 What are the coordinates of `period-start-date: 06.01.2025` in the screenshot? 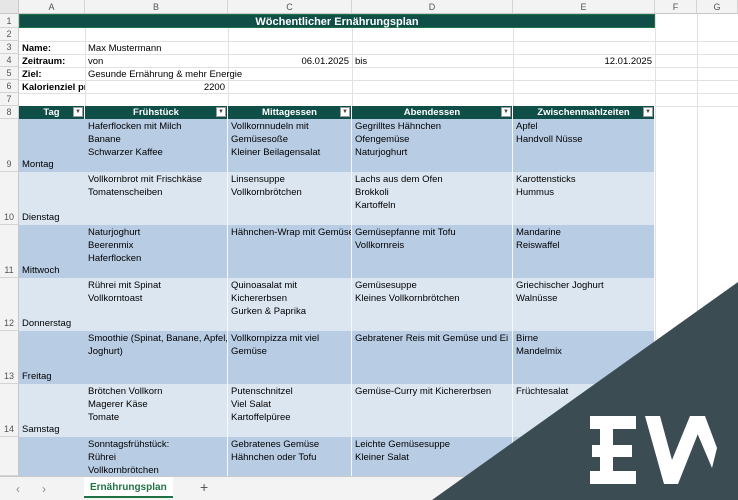 It's located at (290, 61).